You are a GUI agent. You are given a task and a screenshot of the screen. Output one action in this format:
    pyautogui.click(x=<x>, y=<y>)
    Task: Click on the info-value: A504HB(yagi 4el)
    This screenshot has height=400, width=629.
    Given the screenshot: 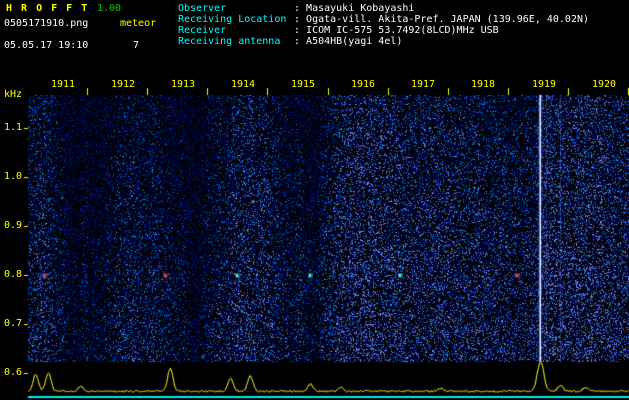 What is the action you would take?
    pyautogui.click(x=348, y=41)
    